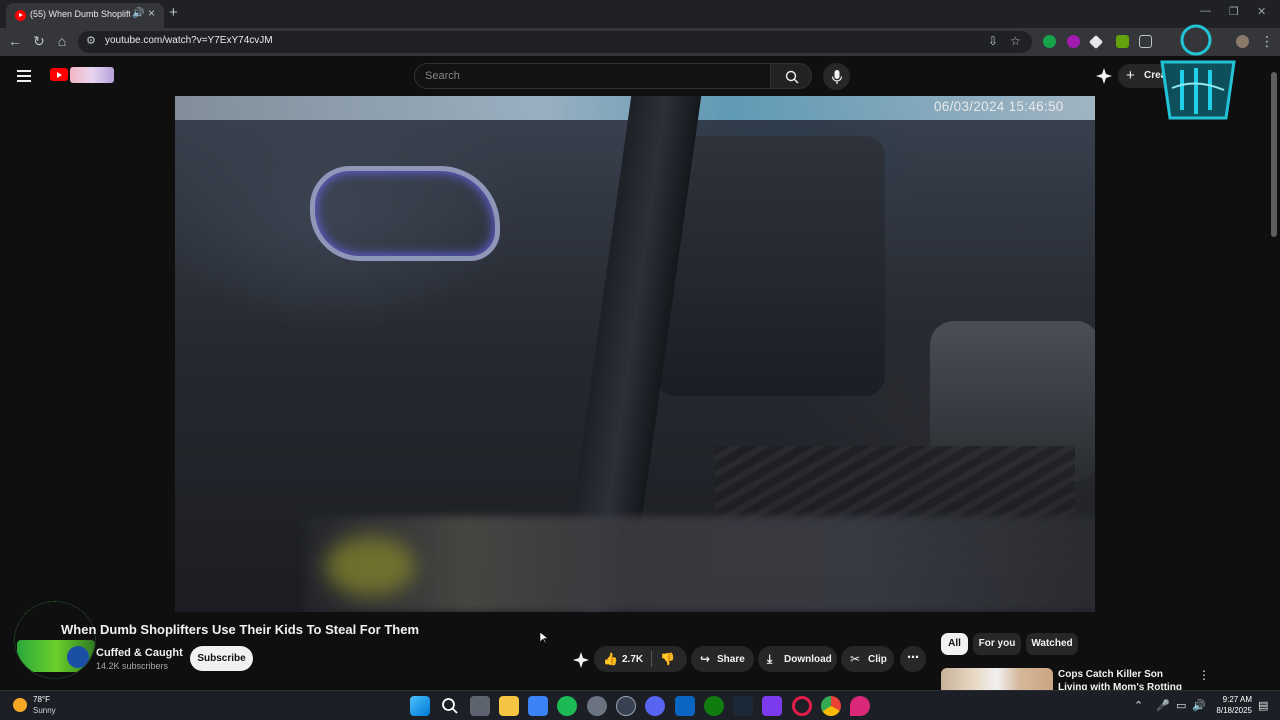  Describe the element at coordinates (1052, 644) in the screenshot. I see `chip-watched: Watched` at that location.